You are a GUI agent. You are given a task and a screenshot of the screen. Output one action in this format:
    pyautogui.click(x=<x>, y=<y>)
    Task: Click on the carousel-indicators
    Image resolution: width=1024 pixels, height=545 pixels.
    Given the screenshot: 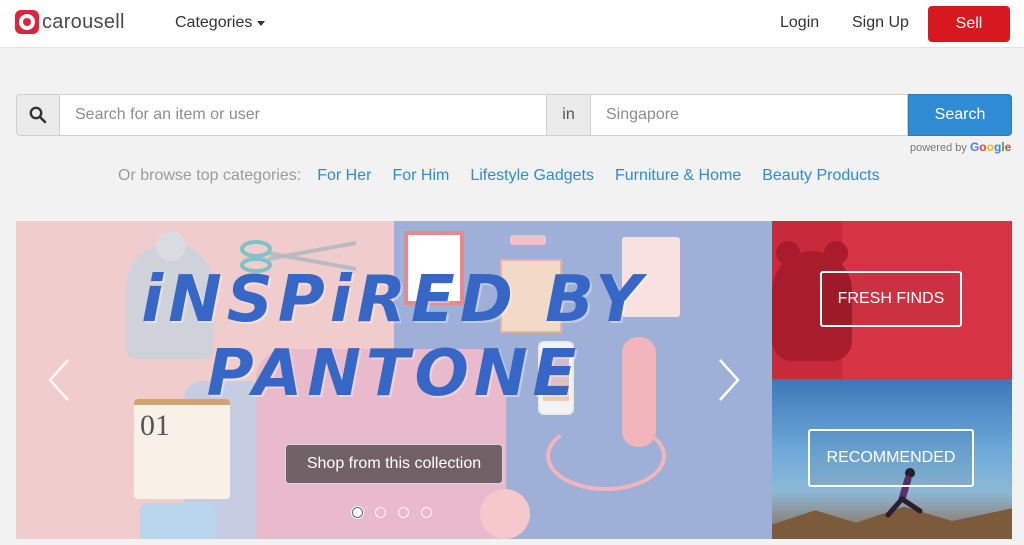 What is the action you would take?
    pyautogui.click(x=398, y=512)
    